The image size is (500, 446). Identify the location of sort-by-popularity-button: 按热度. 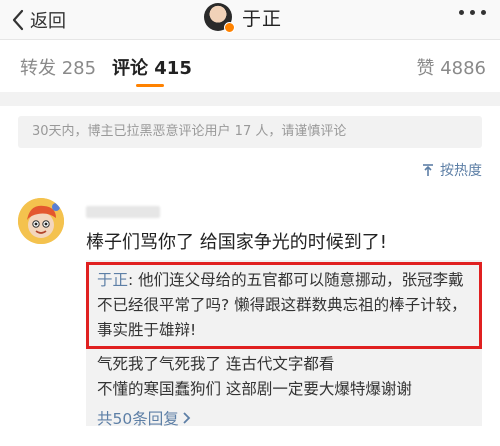
(451, 170).